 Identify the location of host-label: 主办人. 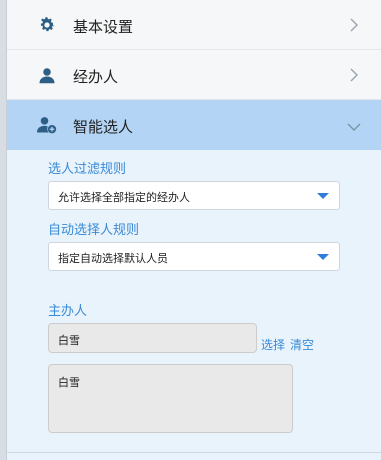
(68, 311).